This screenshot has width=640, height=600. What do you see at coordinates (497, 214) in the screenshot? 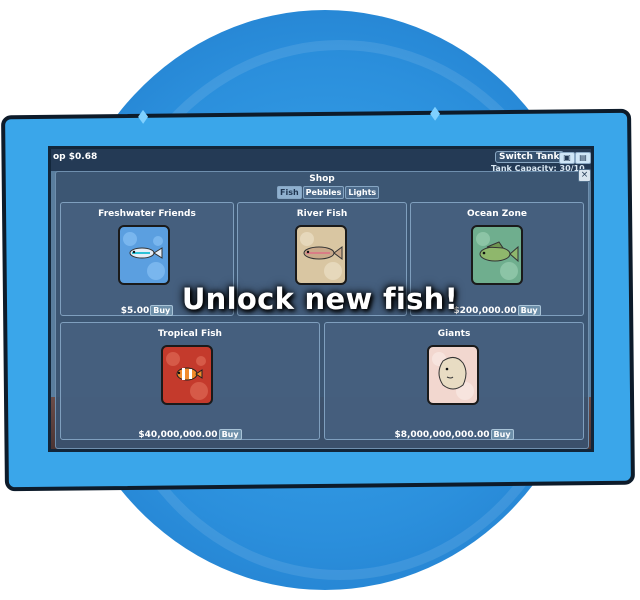
I see `card-title: Ocean Zone` at bounding box center [497, 214].